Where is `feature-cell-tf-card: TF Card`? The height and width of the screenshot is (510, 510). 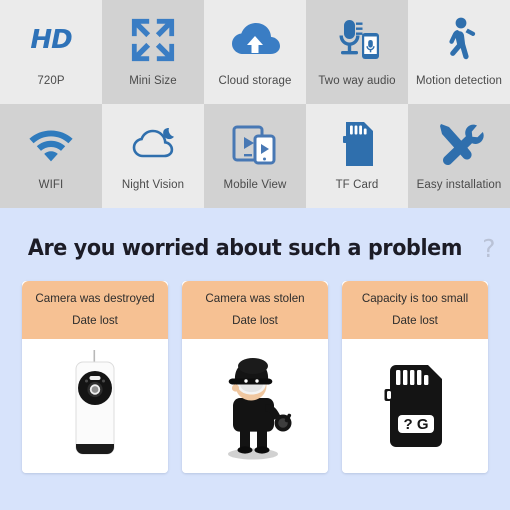
feature-cell-tf-card: TF Card is located at coordinates (357, 156).